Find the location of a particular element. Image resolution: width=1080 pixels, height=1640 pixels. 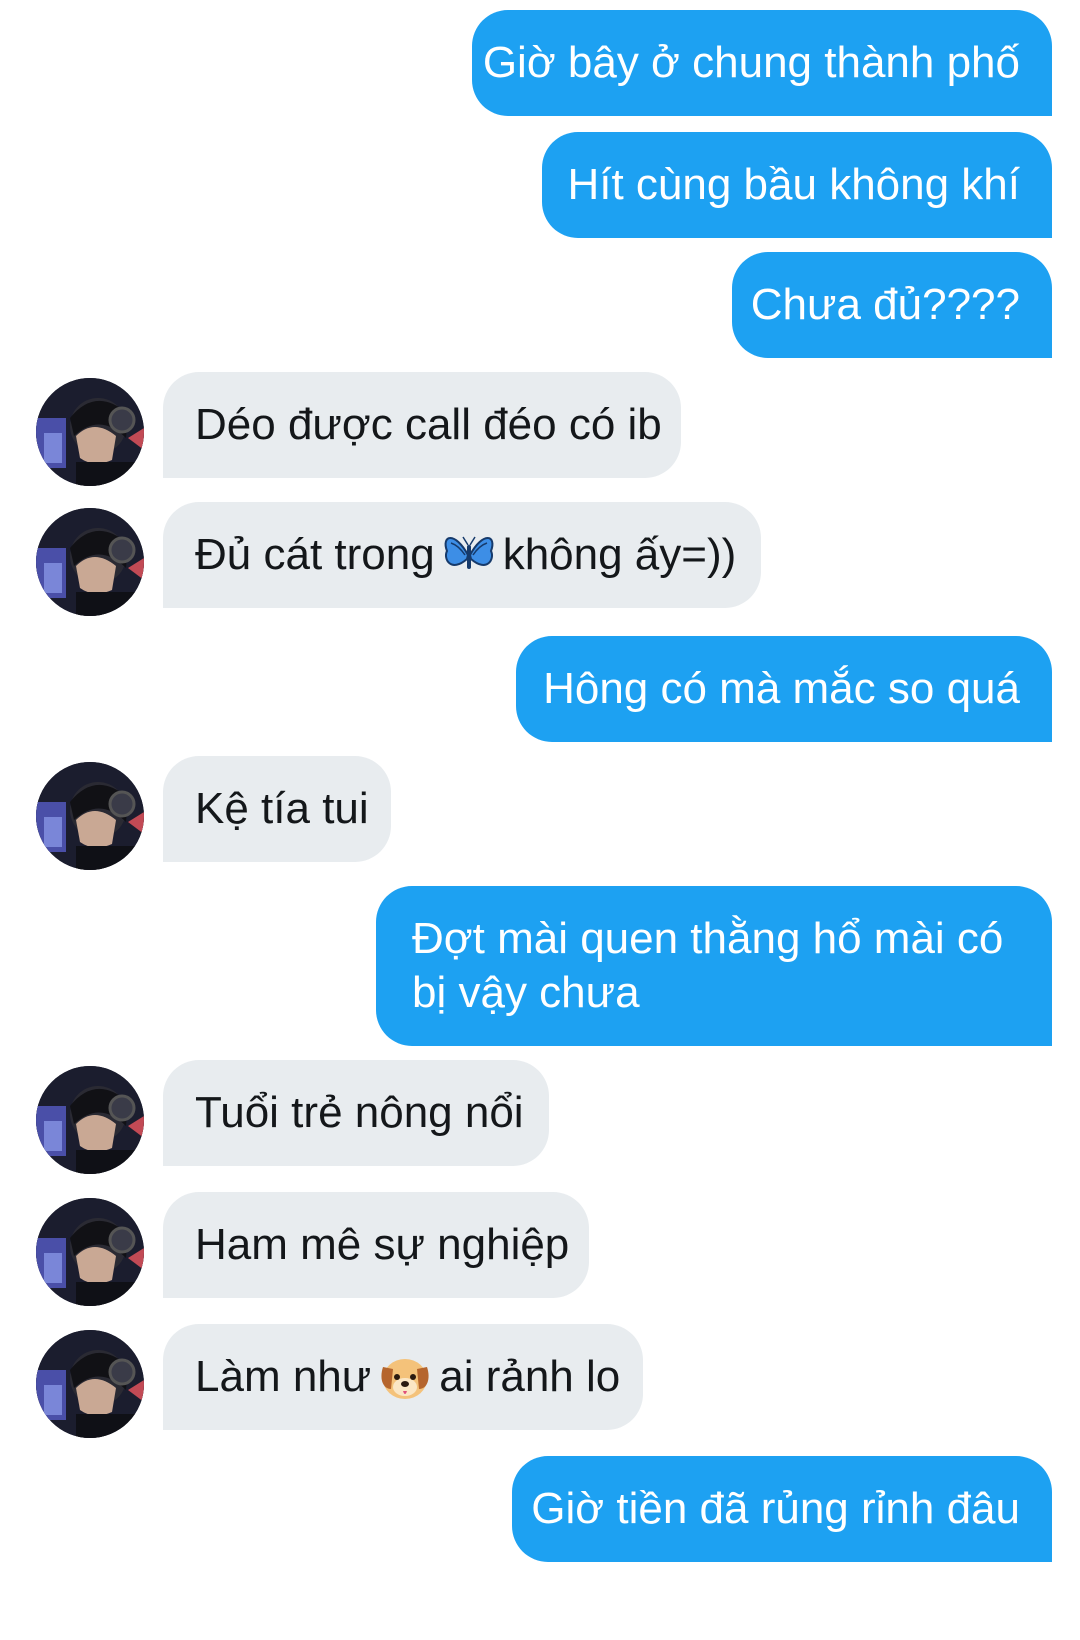

message-text: Tuổi trẻ nông nổi is located at coordinates (359, 1112).